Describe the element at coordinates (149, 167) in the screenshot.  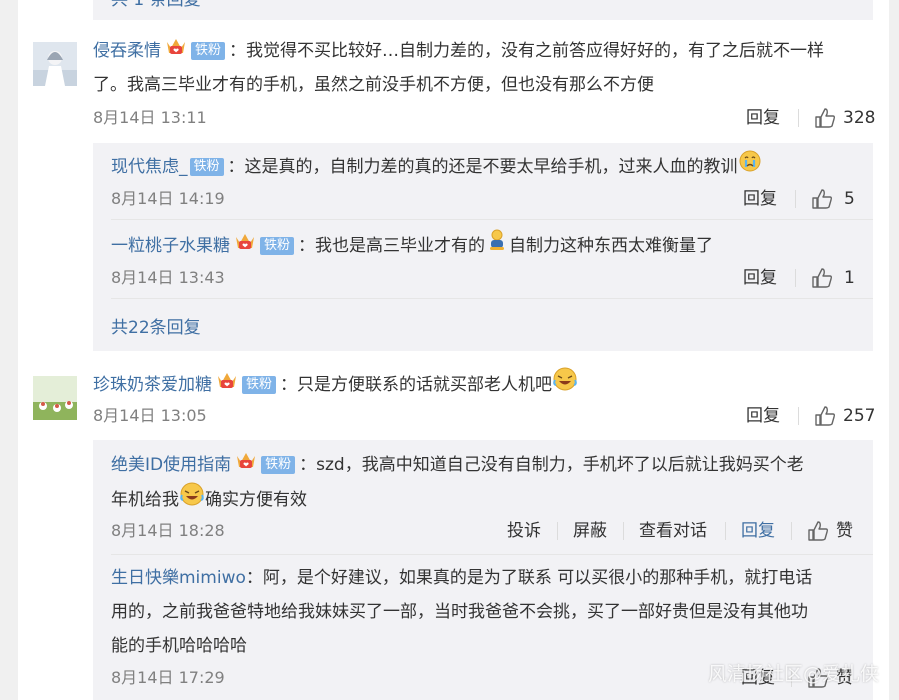
I see `username-link: 现代焦虑_` at that location.